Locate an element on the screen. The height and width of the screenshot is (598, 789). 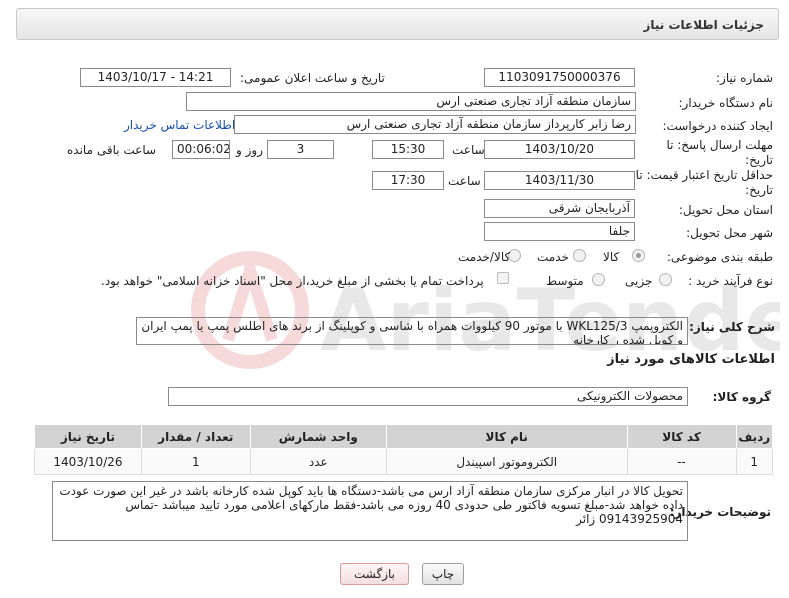
process-radio-minor is located at coordinates (665, 279).